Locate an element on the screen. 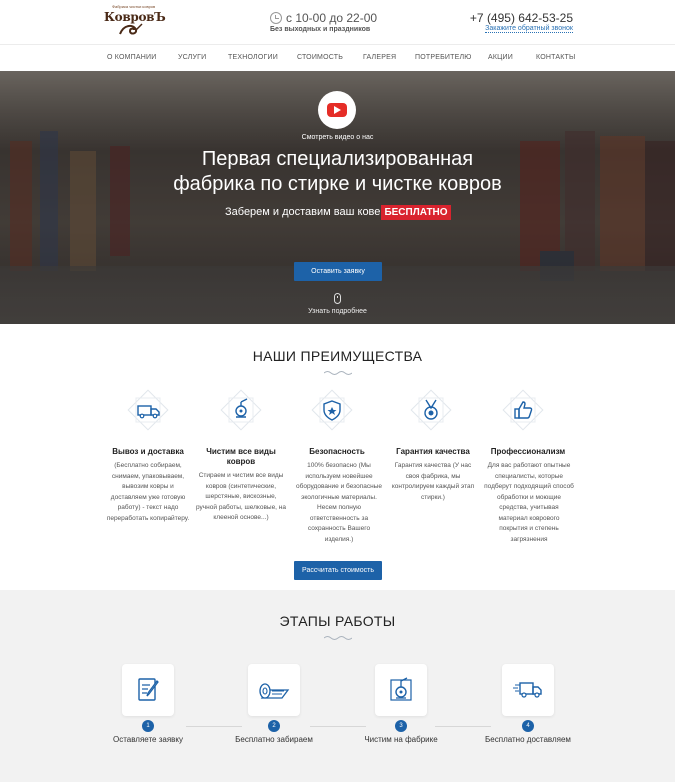 The width and height of the screenshot is (675, 782). advantages-title: НАШИ ПРЕИМУЩЕСТВА is located at coordinates (337, 356).